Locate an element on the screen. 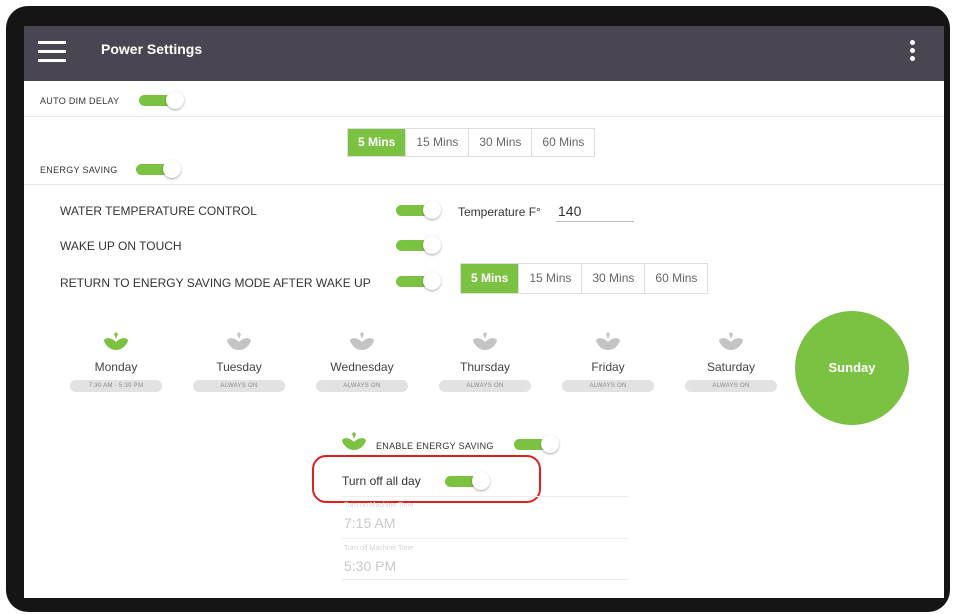 The height and width of the screenshot is (615, 955). day-monday: Monday 7:30 AM - 5:30 PM is located at coordinates (116, 362).